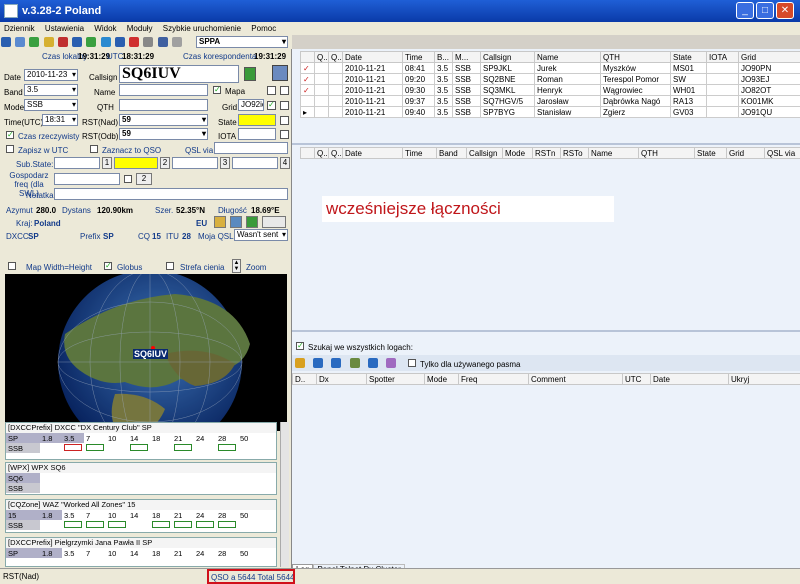  What do you see at coordinates (51, 75) in the screenshot?
I see `date-field: 2010-11-23` at bounding box center [51, 75].